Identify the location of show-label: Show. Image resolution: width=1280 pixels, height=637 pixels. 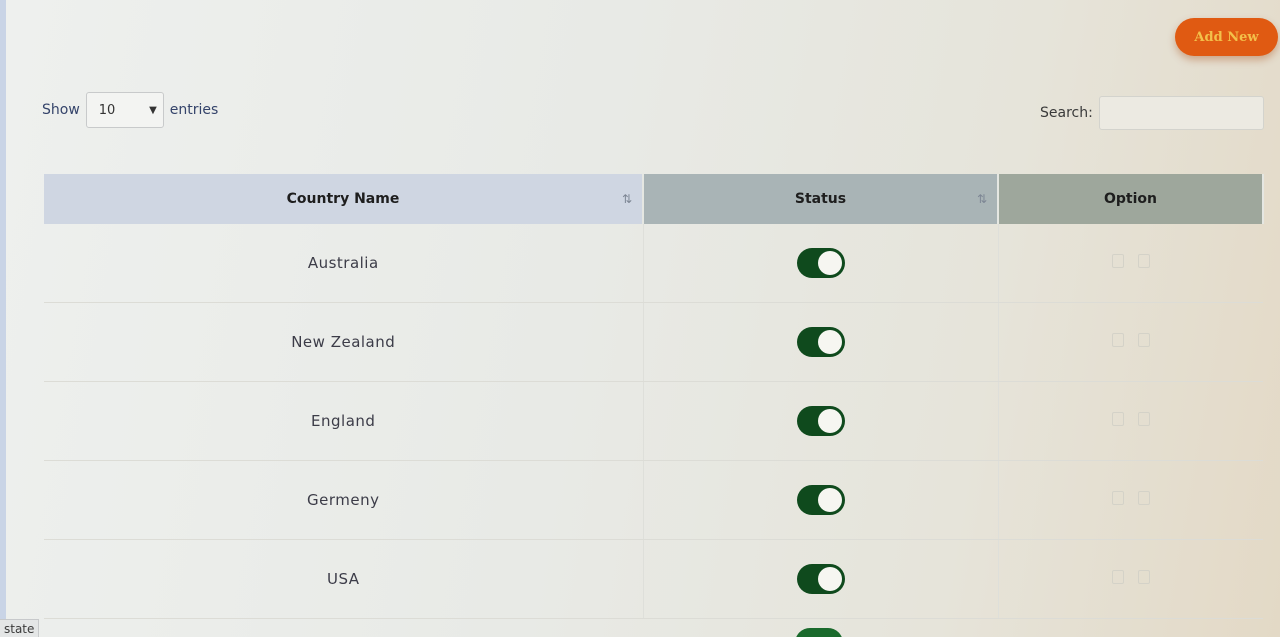
(61, 110).